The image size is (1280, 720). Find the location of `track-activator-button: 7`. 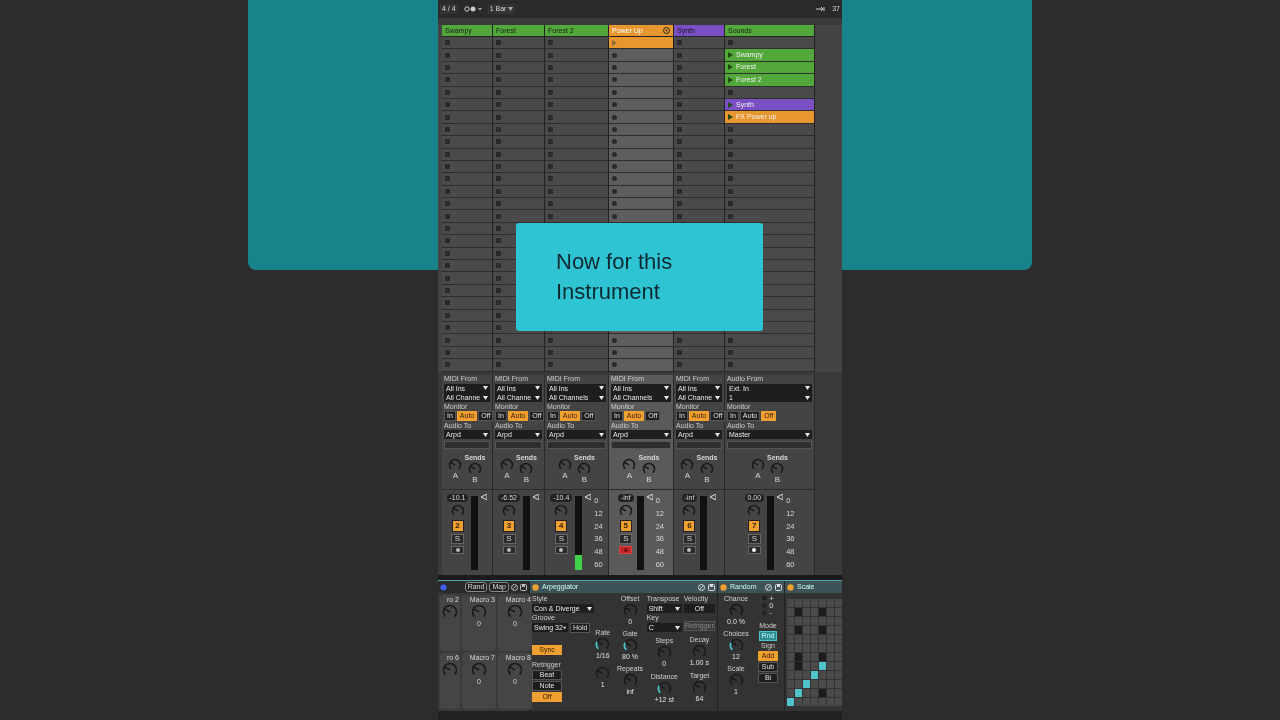

track-activator-button: 7 is located at coordinates (754, 526).